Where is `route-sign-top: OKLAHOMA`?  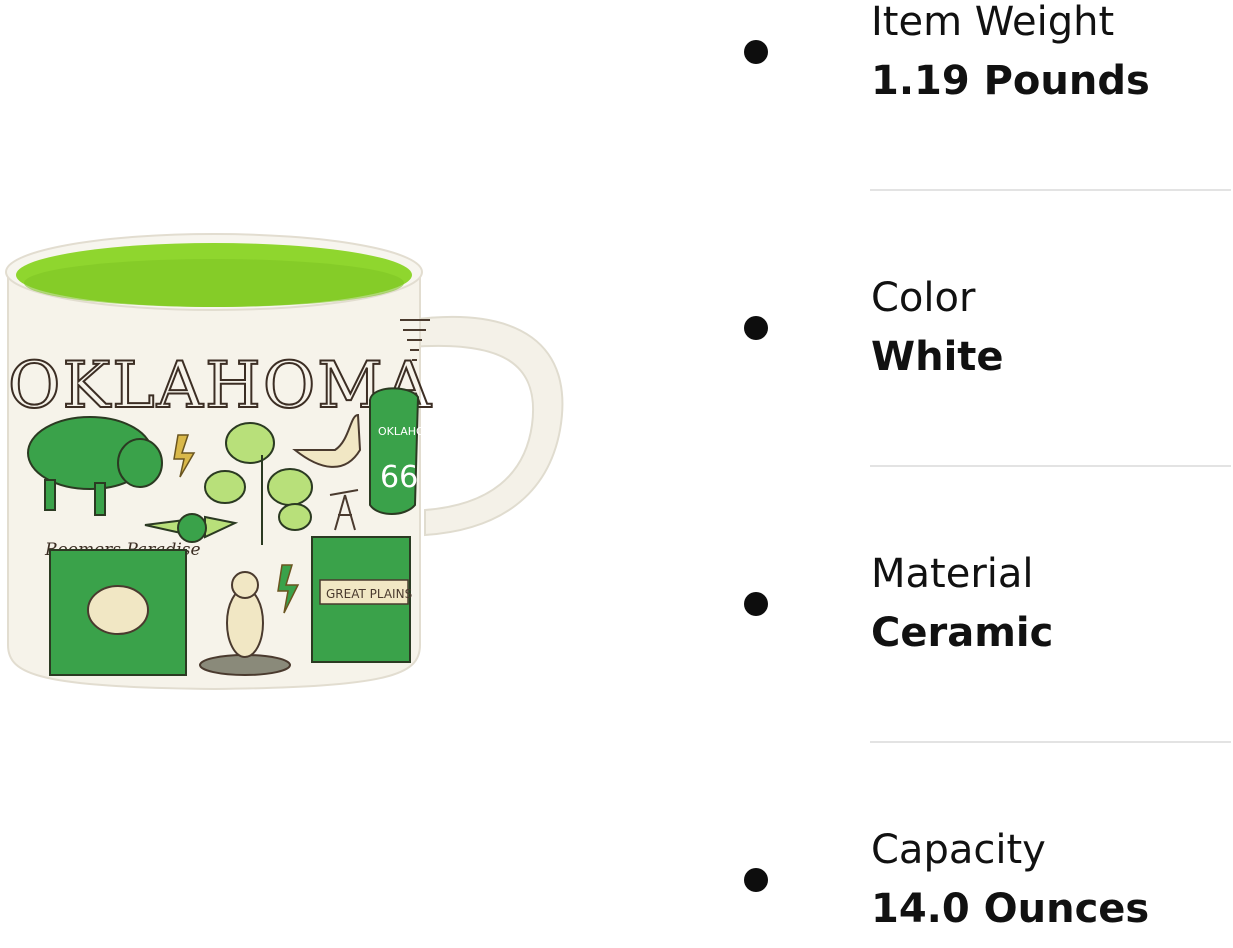
route-sign-top: OKLAHOMA is located at coordinates (410, 431).